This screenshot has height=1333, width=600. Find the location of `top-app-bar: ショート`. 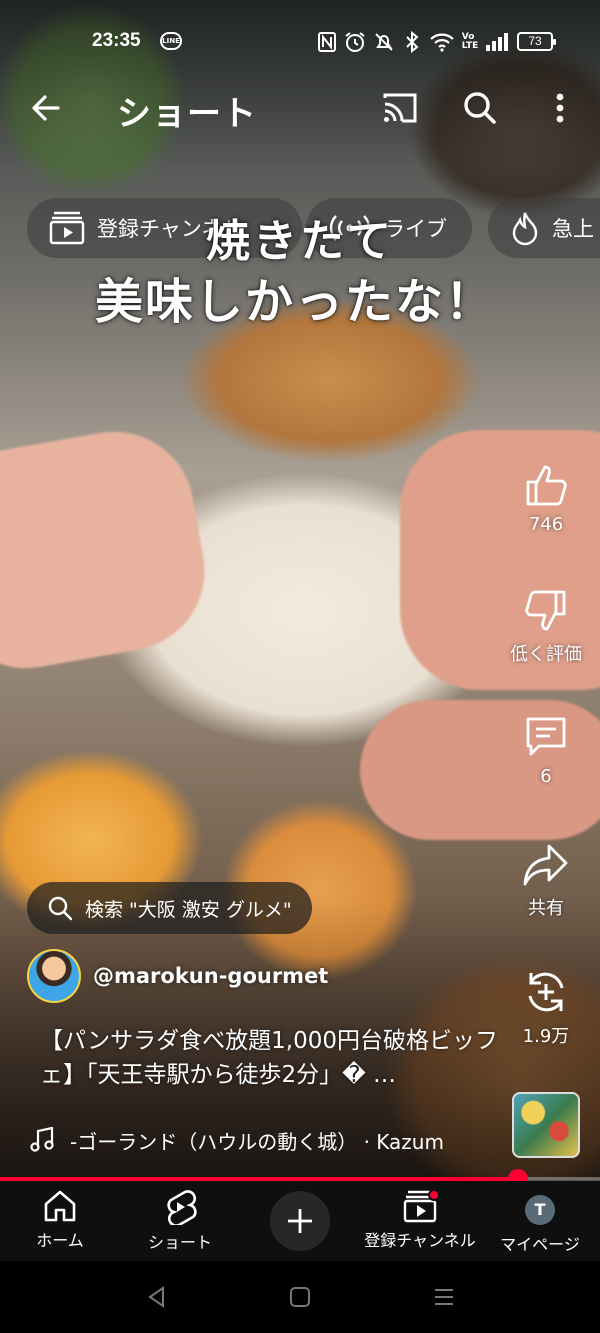

top-app-bar: ショート is located at coordinates (300, 108).